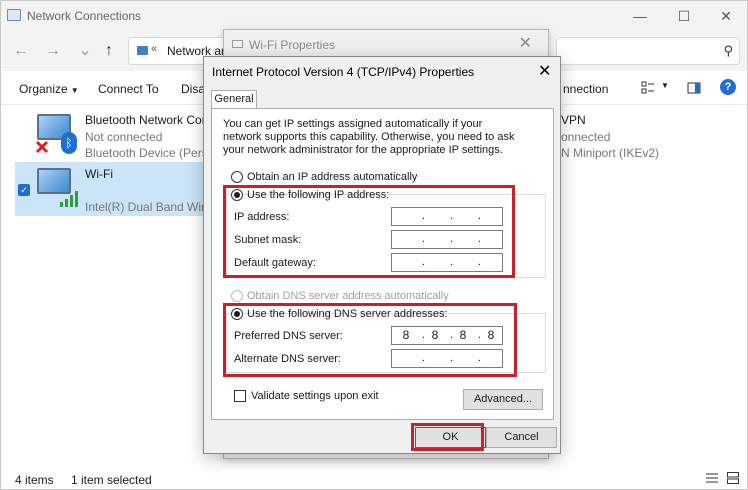 Image resolution: width=748 pixels, height=490 pixels. What do you see at coordinates (14, 15) in the screenshot?
I see `network-connections-icon` at bounding box center [14, 15].